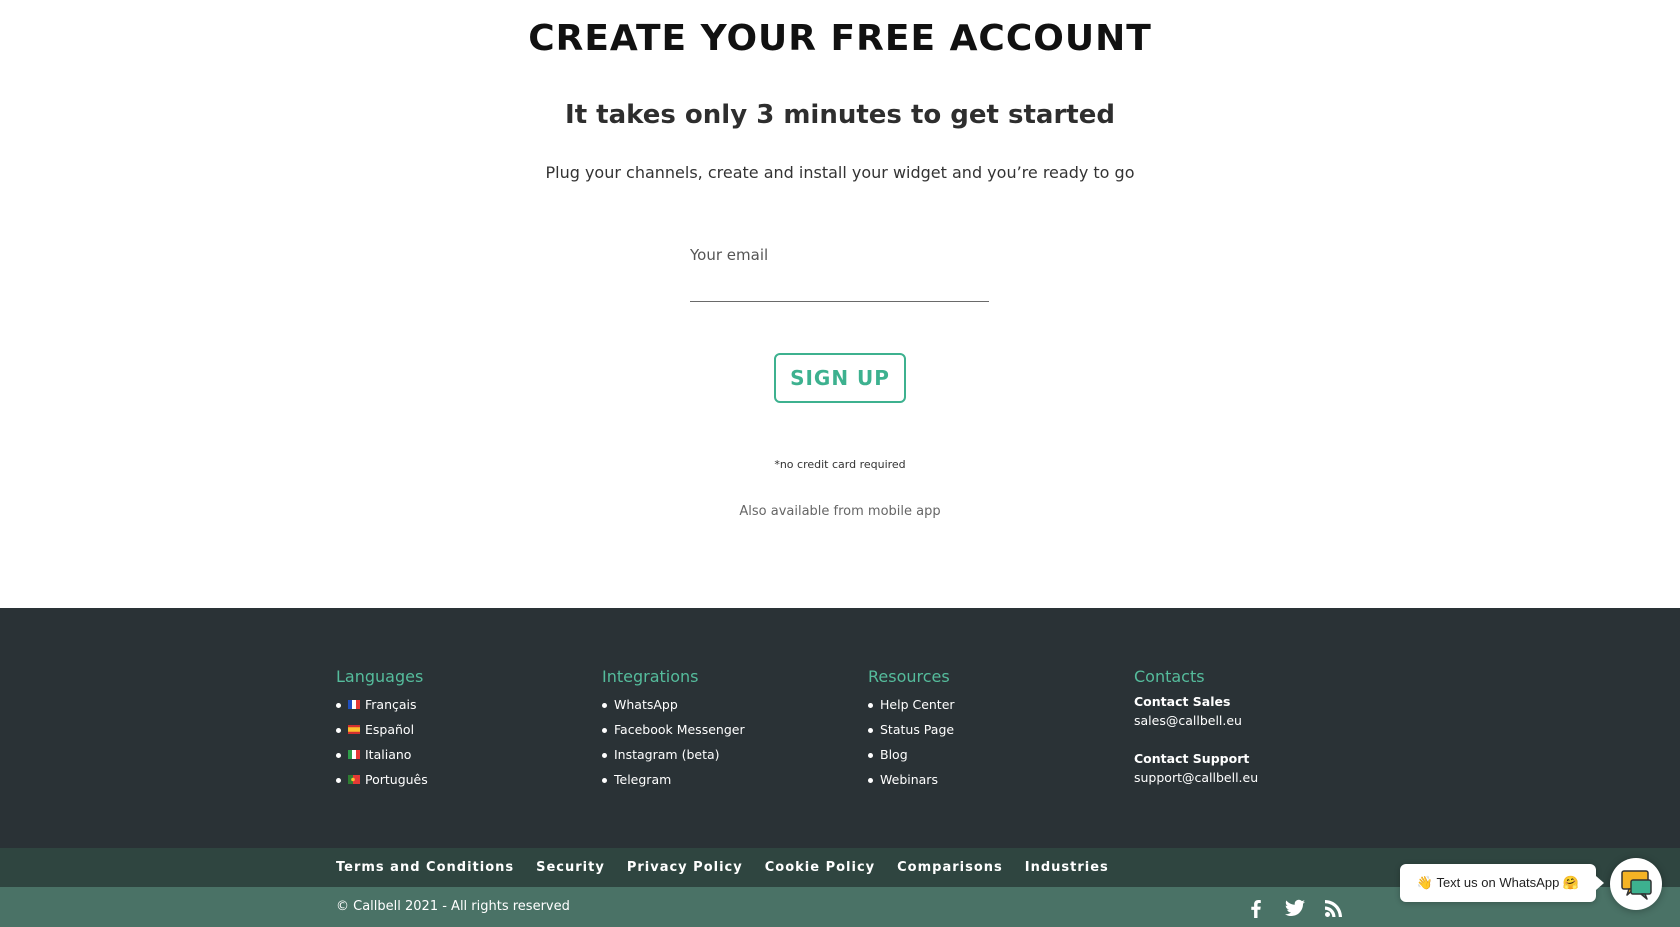 The image size is (1680, 927). Describe the element at coordinates (643, 779) in the screenshot. I see `integration-label: Telegram` at that location.